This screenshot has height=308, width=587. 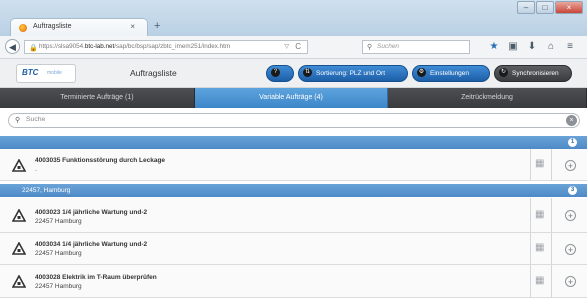 What do you see at coordinates (572, 190) in the screenshot?
I see `count-badge: 3` at bounding box center [572, 190].